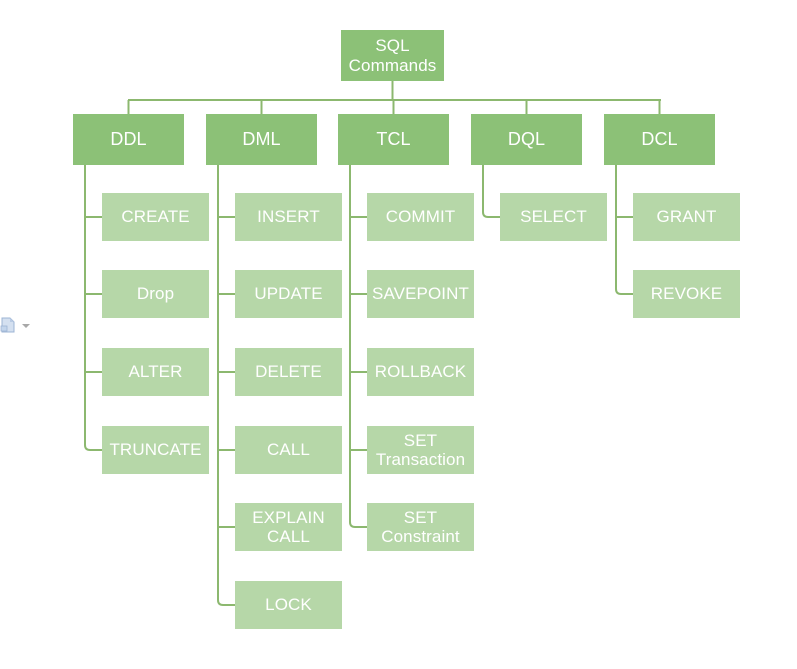 The image size is (797, 669). Describe the element at coordinates (288, 527) in the screenshot. I see `node-leaf-explain-call: EXPLAIN CALL` at that location.